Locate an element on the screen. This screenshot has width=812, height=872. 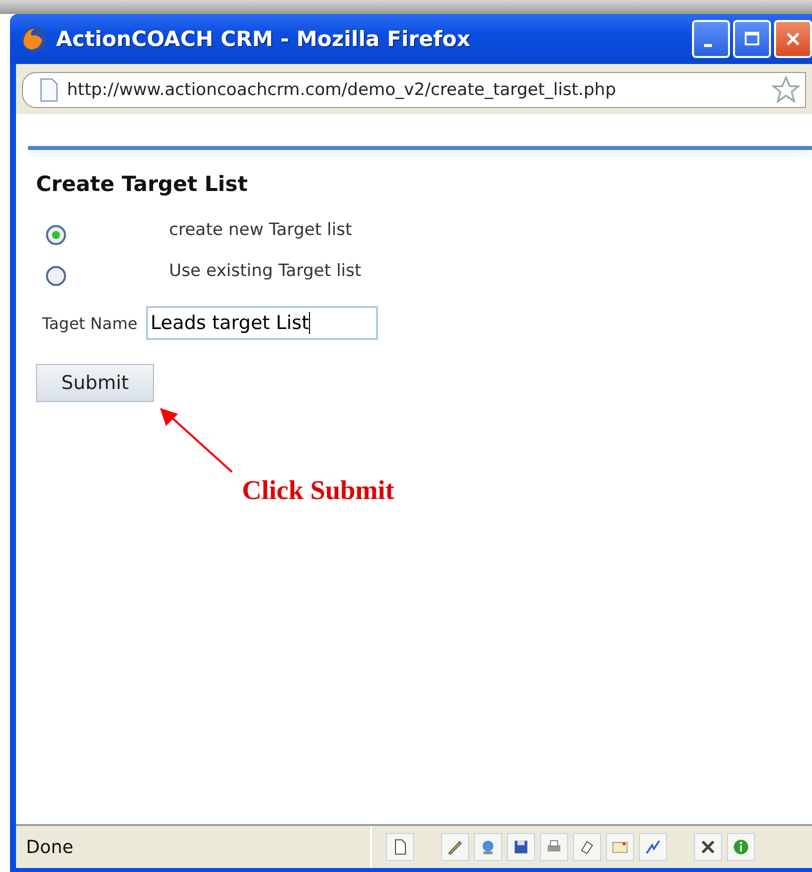
minimize-button is located at coordinates (711, 39).